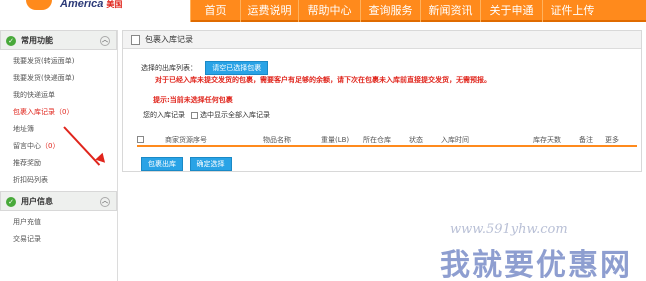  I want to click on show-all-checkbox, so click(194, 115).